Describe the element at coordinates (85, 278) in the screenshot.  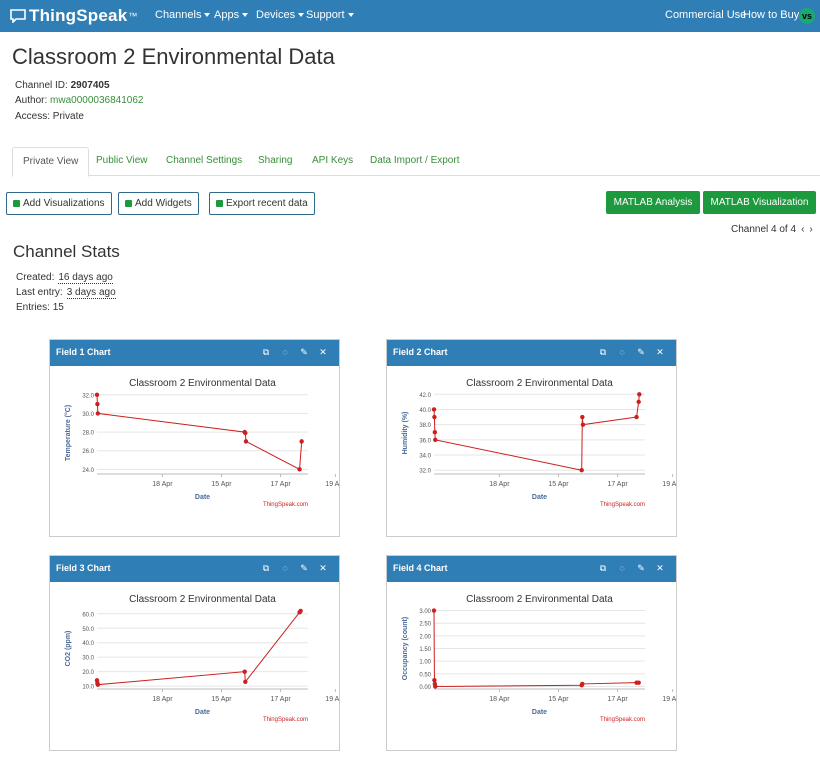
I see `stat-created-value: 16 days ago` at that location.